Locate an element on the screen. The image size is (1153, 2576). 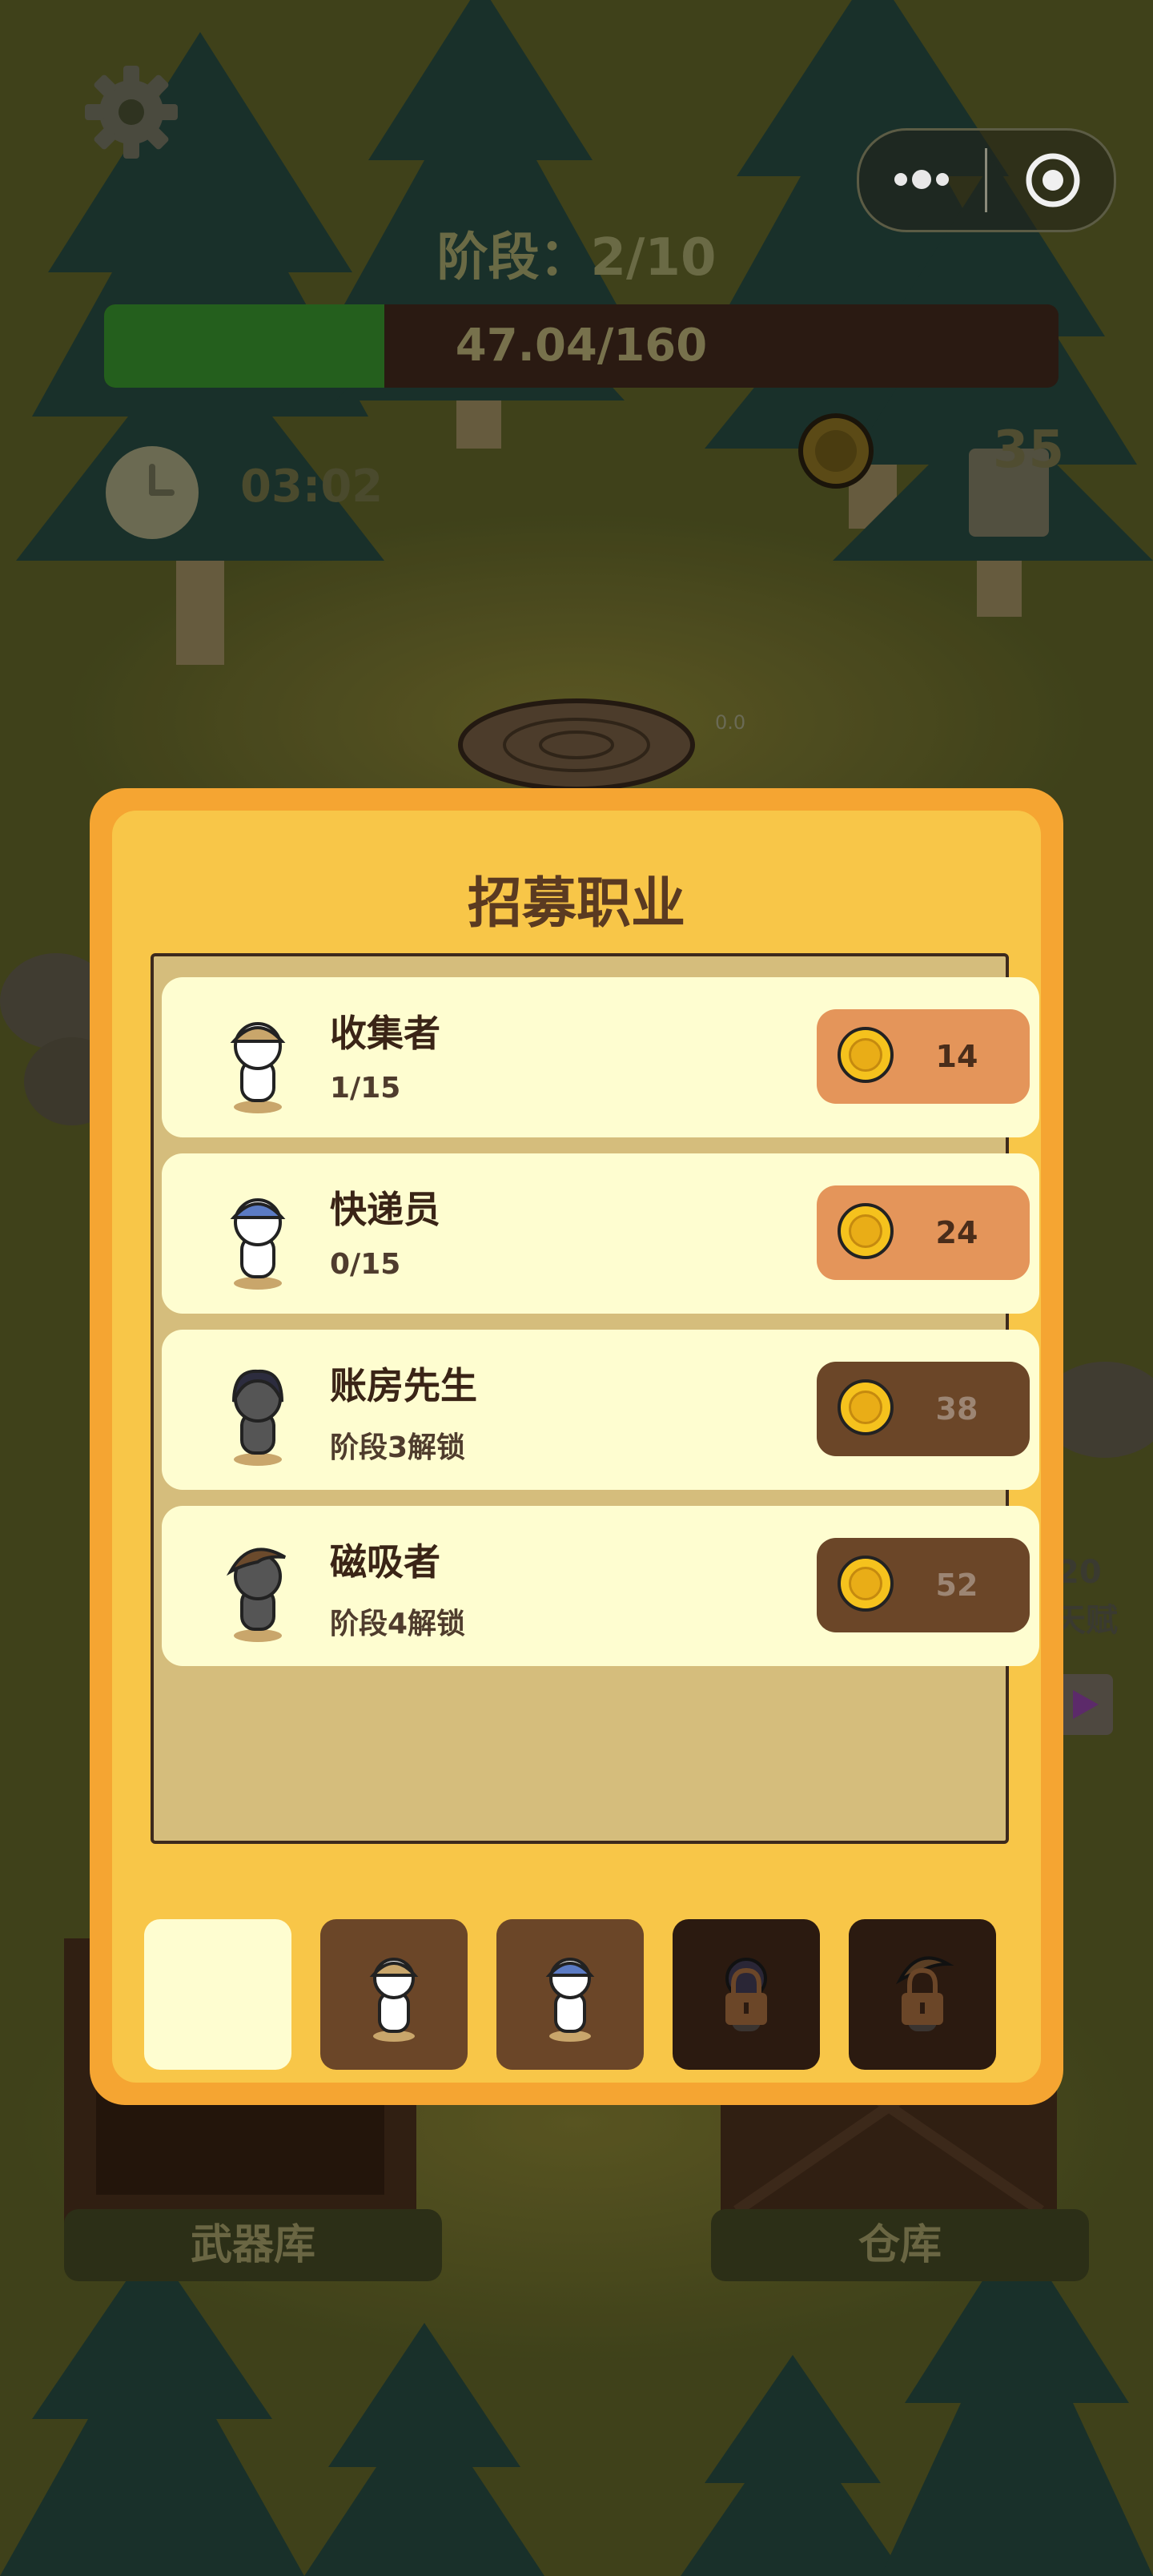
warehouse-label: 仓库 is located at coordinates (900, 2245).